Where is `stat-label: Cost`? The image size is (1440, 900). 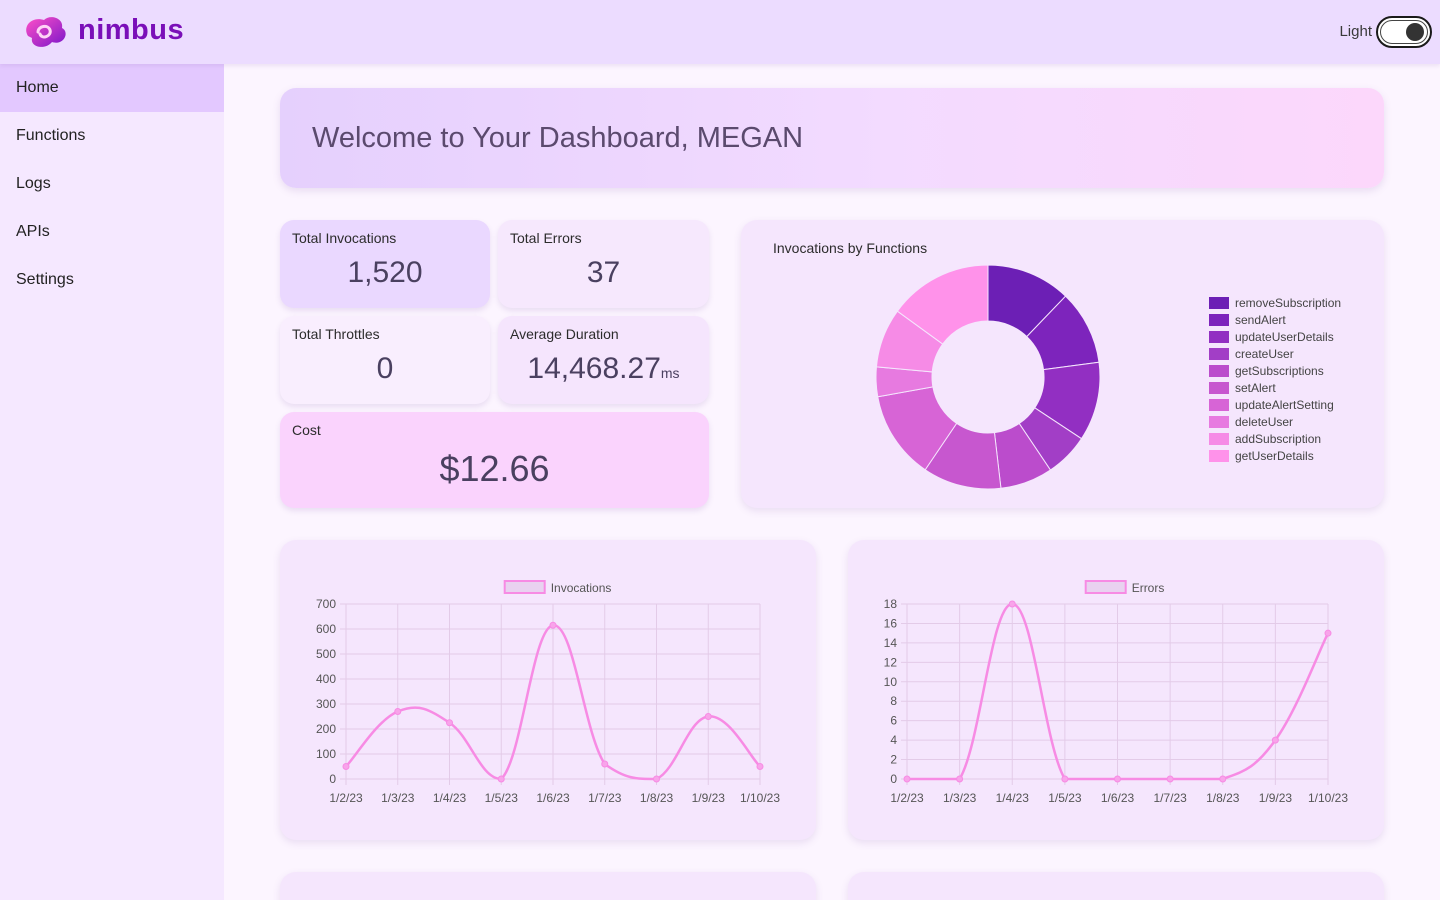
stat-label: Cost is located at coordinates (306, 430).